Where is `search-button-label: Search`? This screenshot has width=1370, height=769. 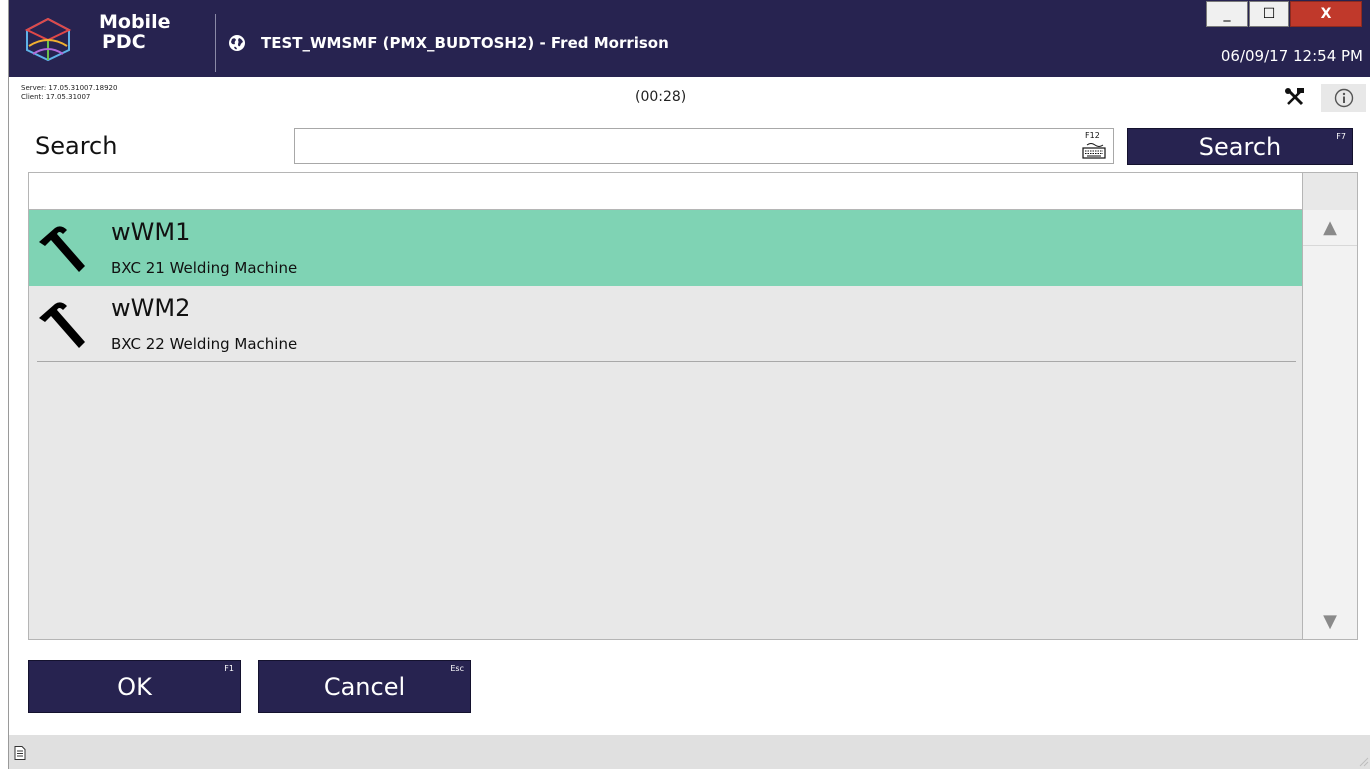
search-button-label: Search is located at coordinates (1240, 146).